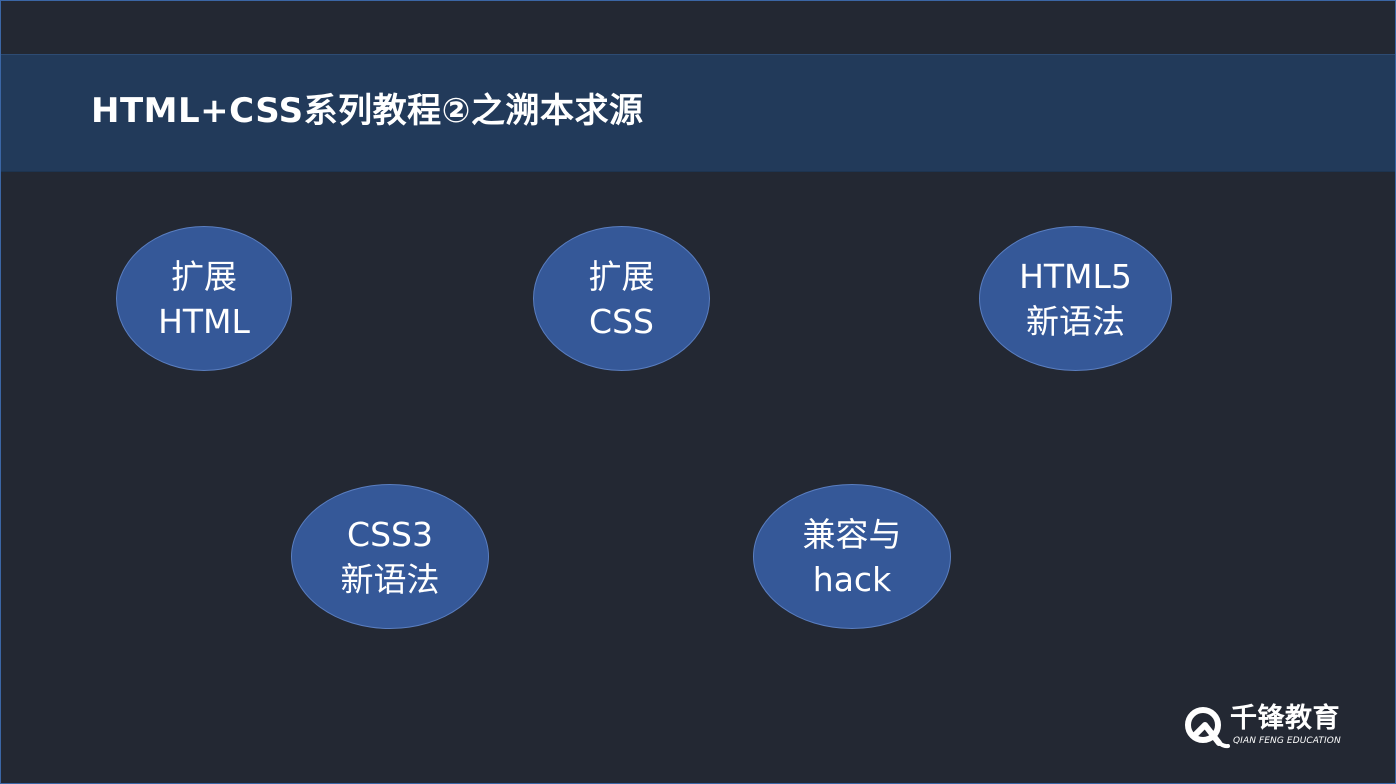 The image size is (1396, 784). I want to click on bubble-extend-html: 扩展 HTML, so click(204, 298).